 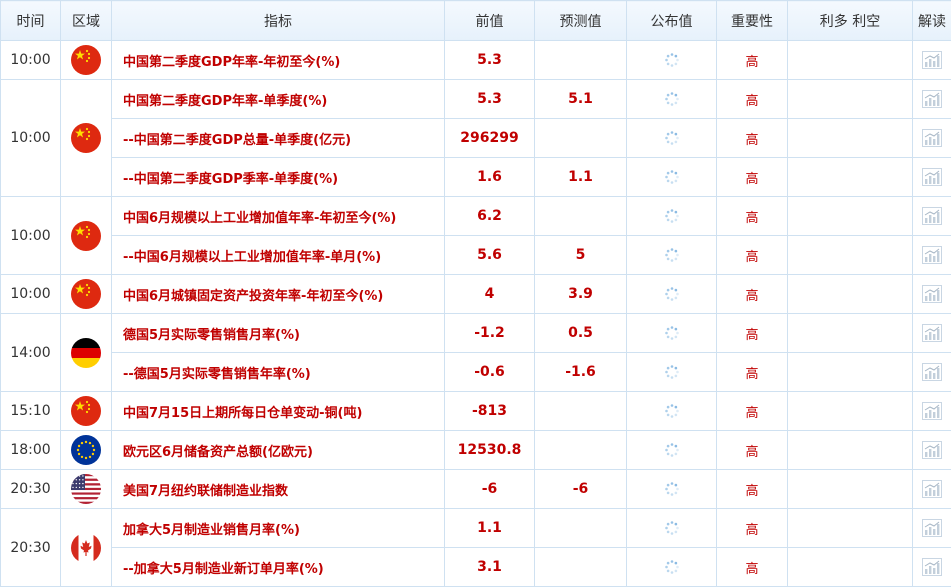 I want to click on table-row: 15:10 中国7月15日上期所每日仓单变动-铜(吨)-813 高, so click(x=476, y=411).